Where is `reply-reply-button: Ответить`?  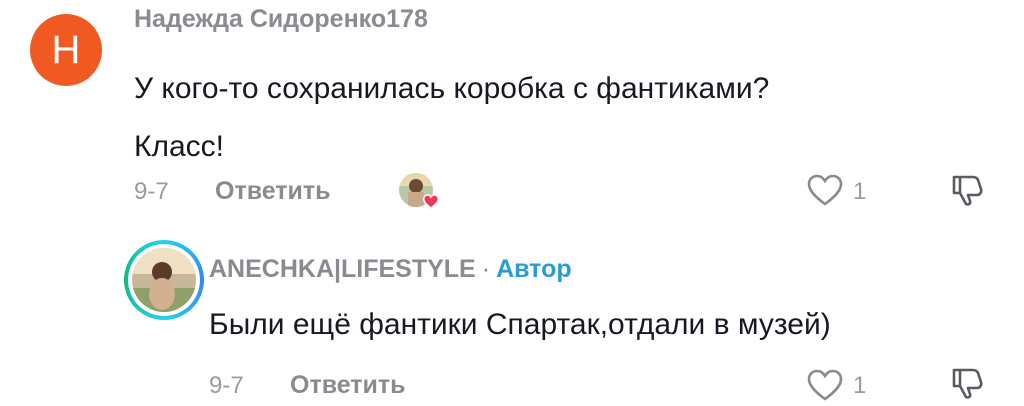 reply-reply-button: Ответить is located at coordinates (348, 385).